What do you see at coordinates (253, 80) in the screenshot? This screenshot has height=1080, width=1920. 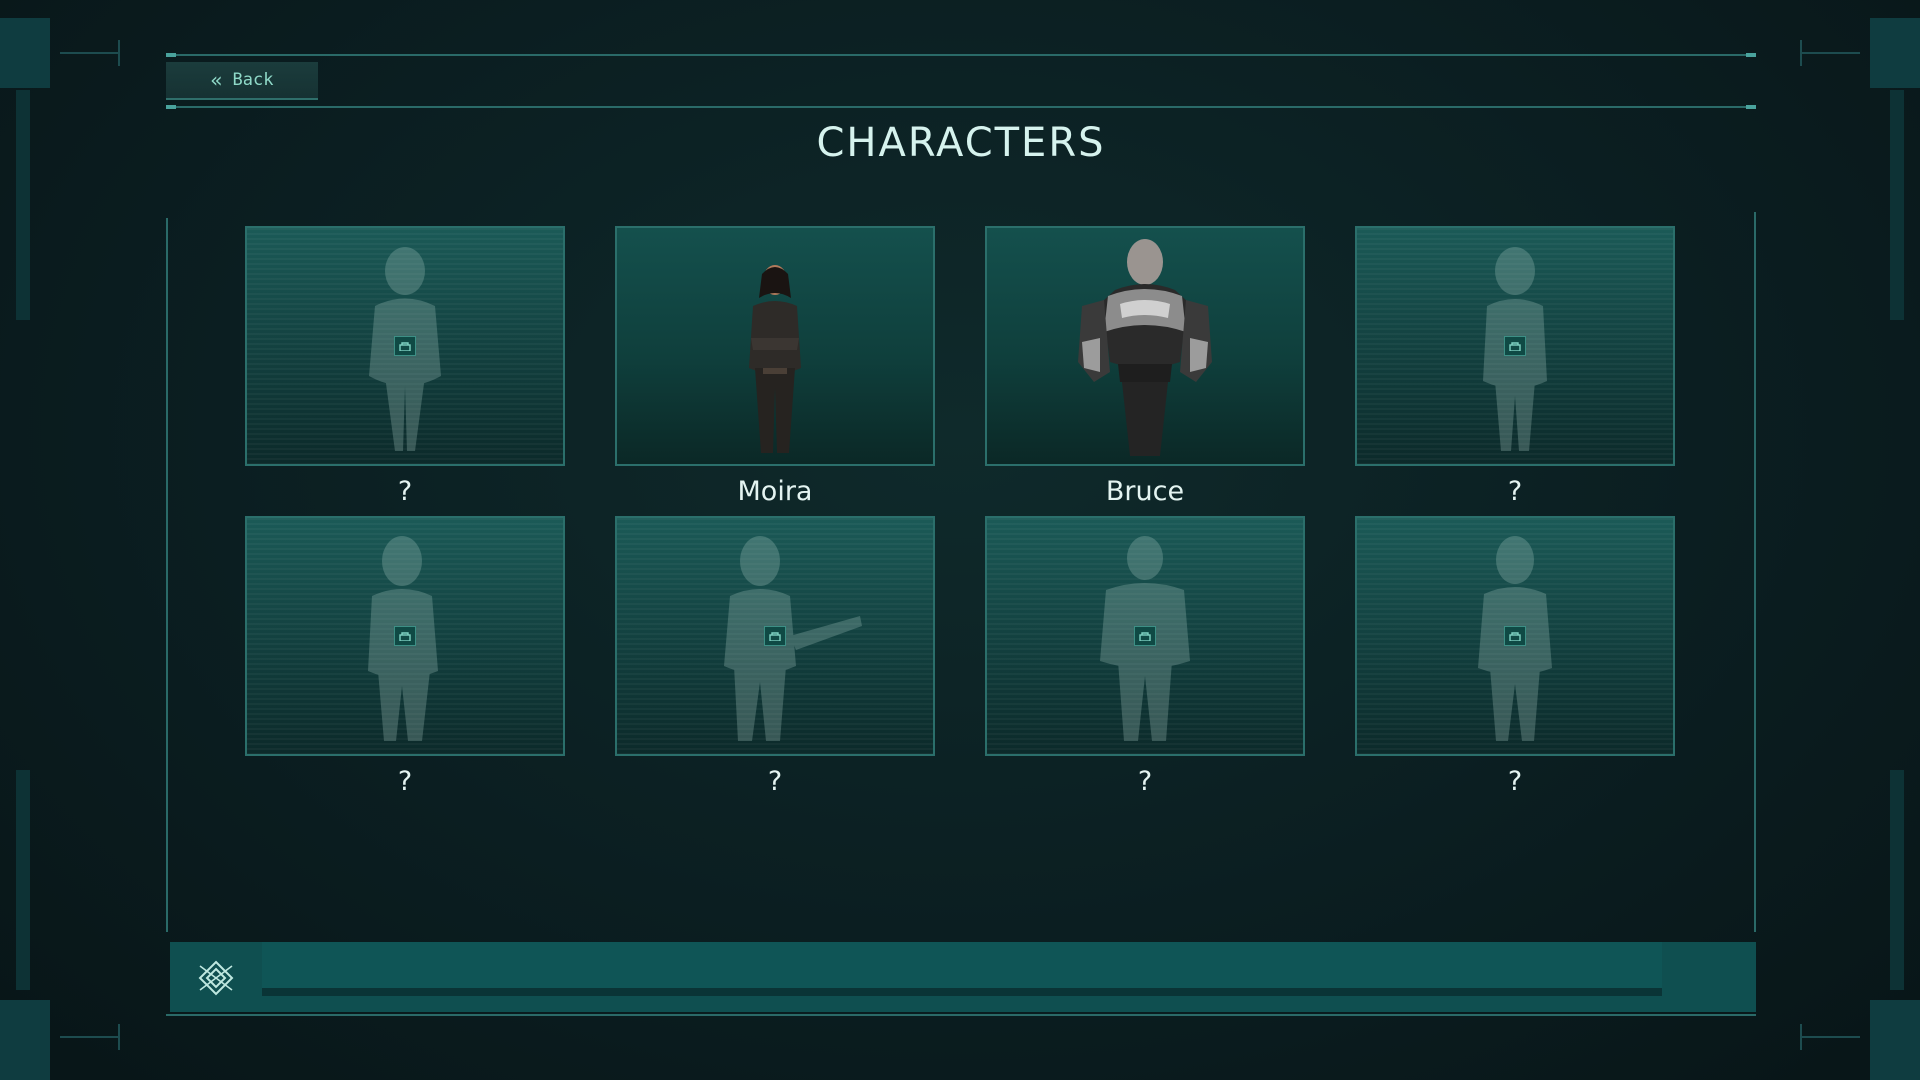 I see `back-button-label: Back` at bounding box center [253, 80].